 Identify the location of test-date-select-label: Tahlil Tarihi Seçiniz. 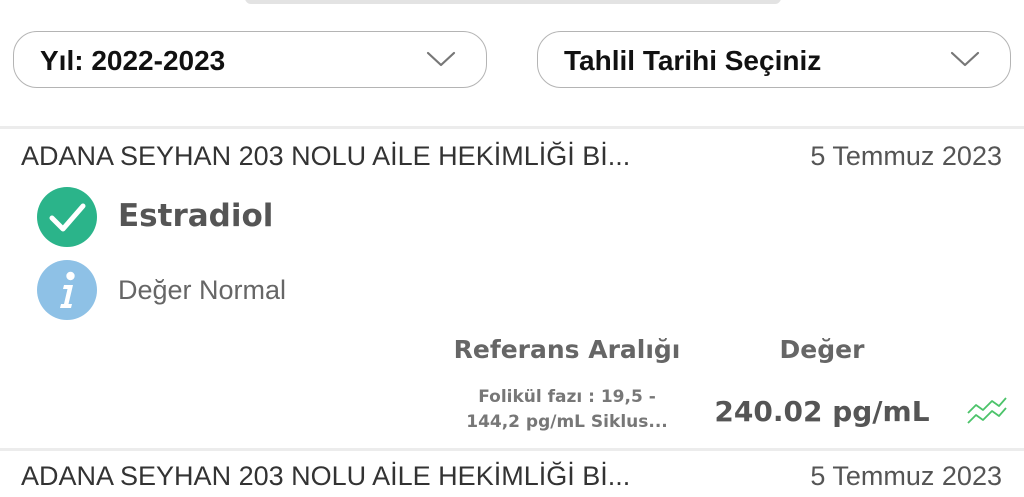
(693, 60).